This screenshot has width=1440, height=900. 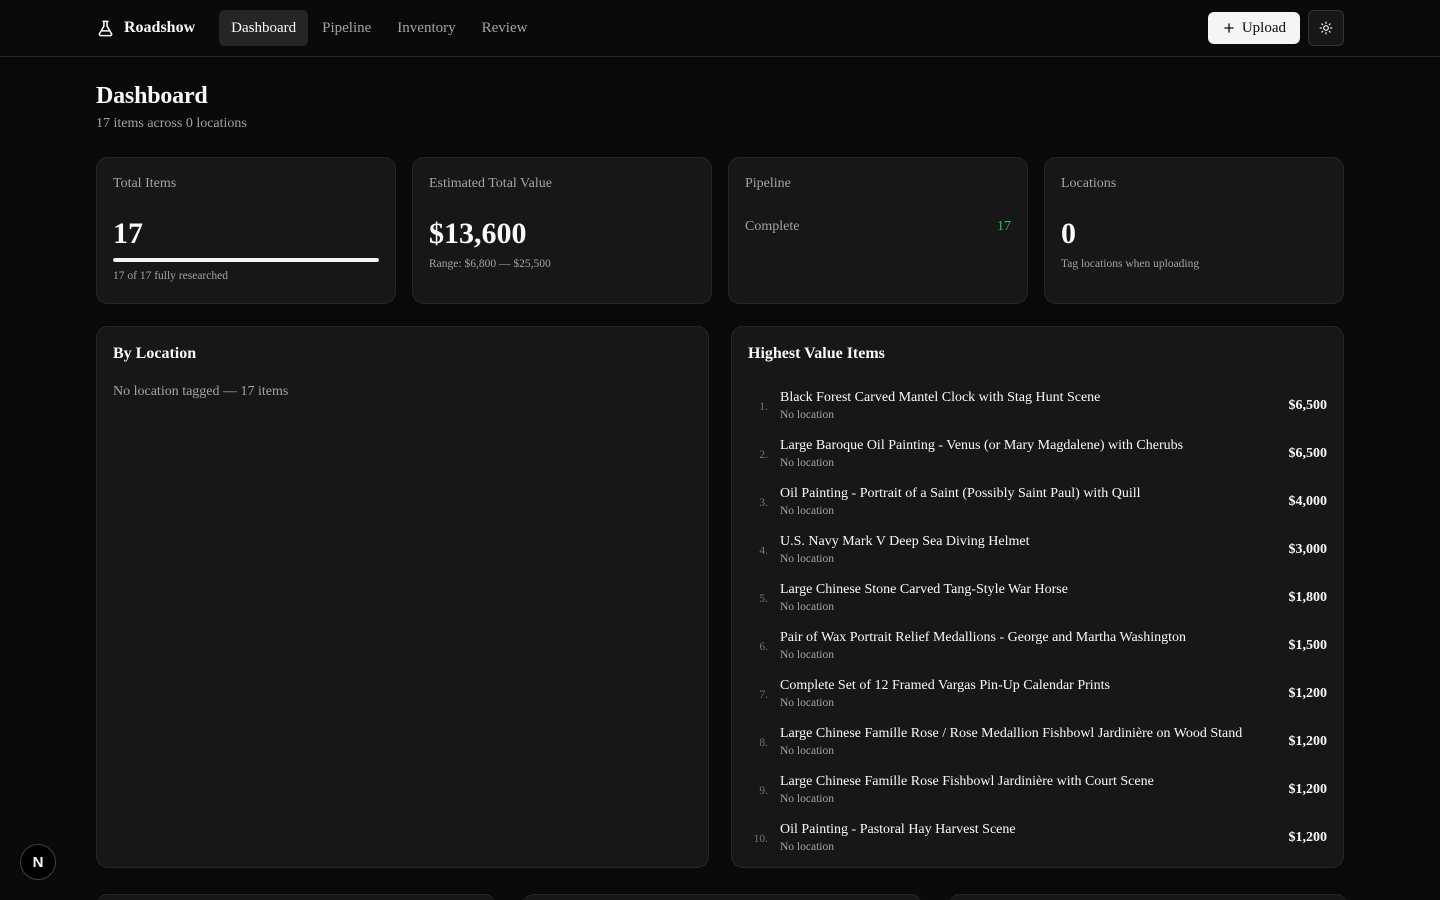 What do you see at coordinates (1194, 230) in the screenshot?
I see `locations-card: Locations 0 Tag locations when uploading` at bounding box center [1194, 230].